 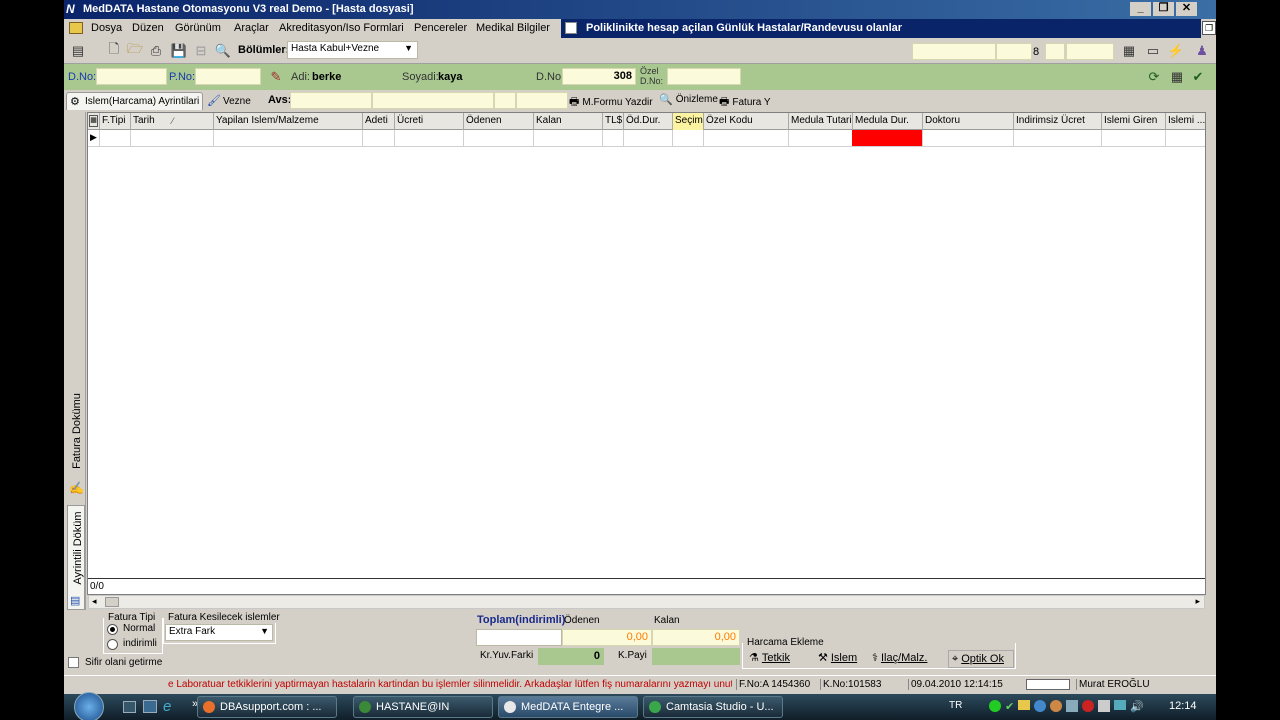 What do you see at coordinates (567, 121) in the screenshot?
I see `col-kalan: Kalan` at bounding box center [567, 121].